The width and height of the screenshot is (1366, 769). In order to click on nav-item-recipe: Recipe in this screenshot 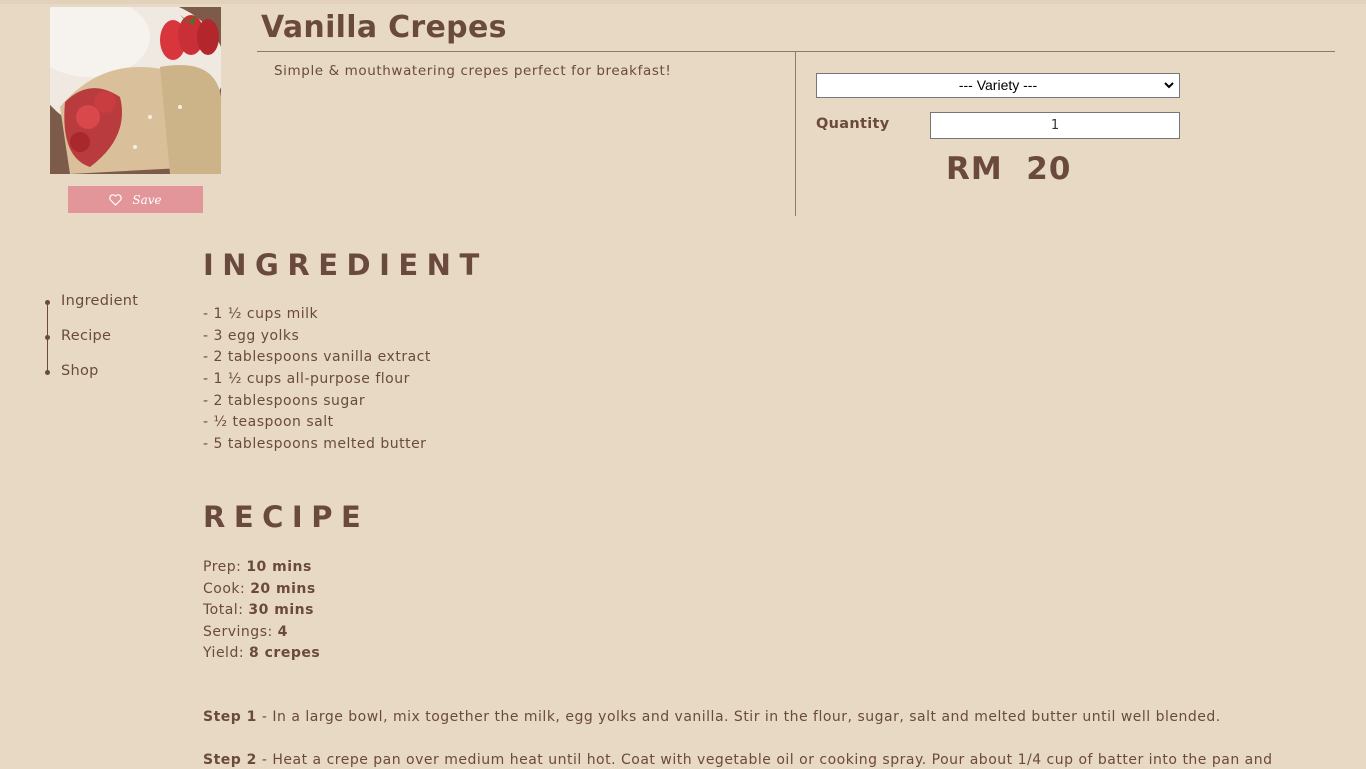, I will do `click(86, 336)`.